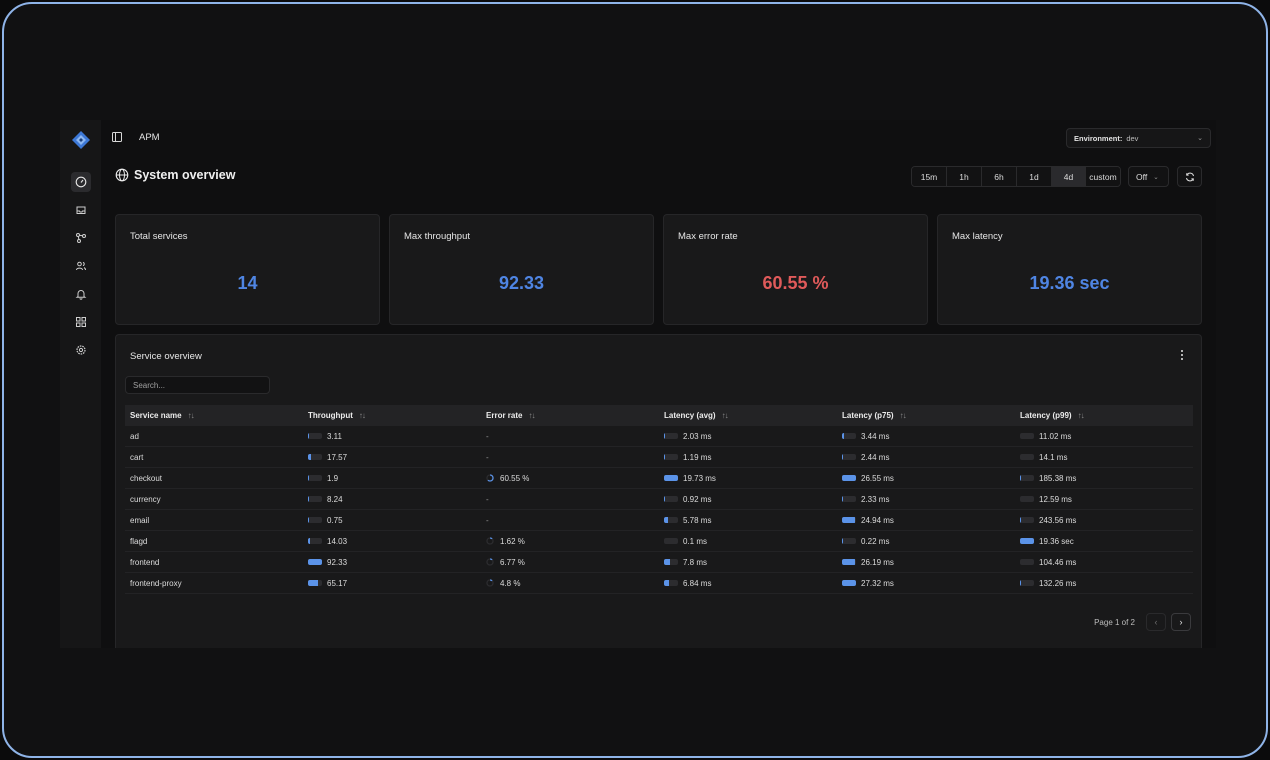 The height and width of the screenshot is (760, 1270). I want to click on next-page-button: ›, so click(1181, 622).